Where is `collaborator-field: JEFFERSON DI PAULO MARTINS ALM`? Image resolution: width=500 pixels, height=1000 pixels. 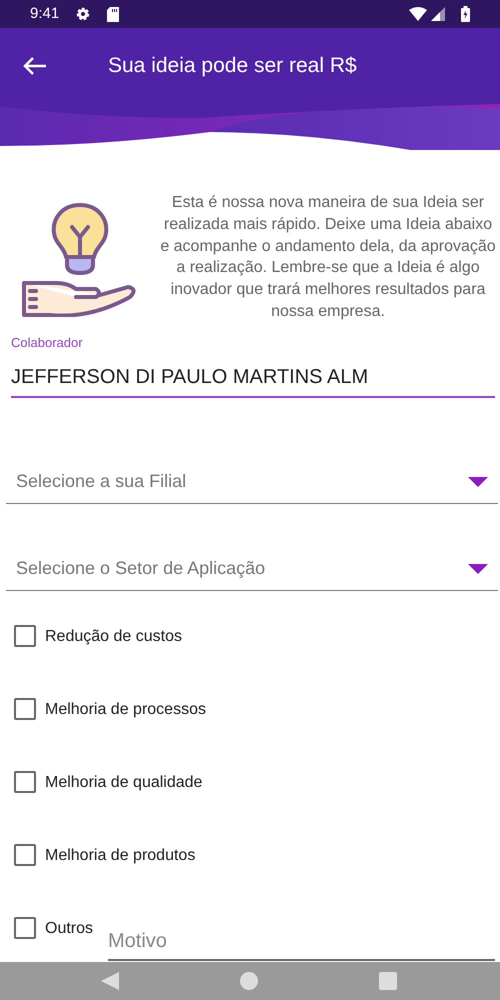
collaborator-field: JEFFERSON DI PAULO MARTINS ALM is located at coordinates (253, 375).